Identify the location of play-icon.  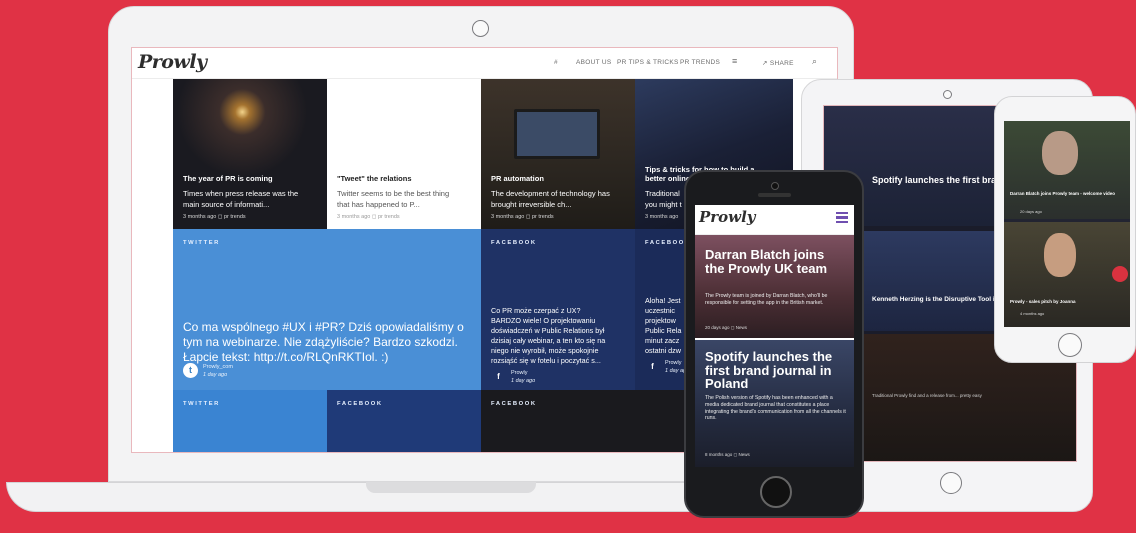
(1120, 274).